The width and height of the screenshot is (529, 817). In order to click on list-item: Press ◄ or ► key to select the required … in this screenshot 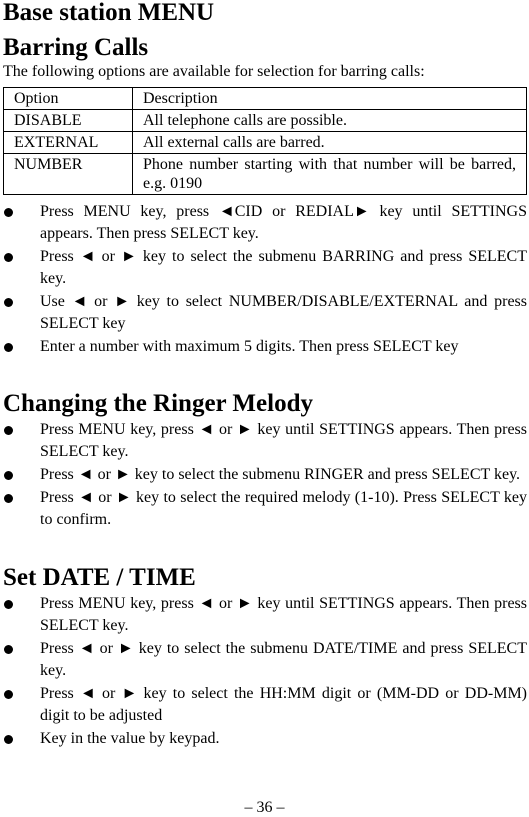, I will do `click(265, 509)`.